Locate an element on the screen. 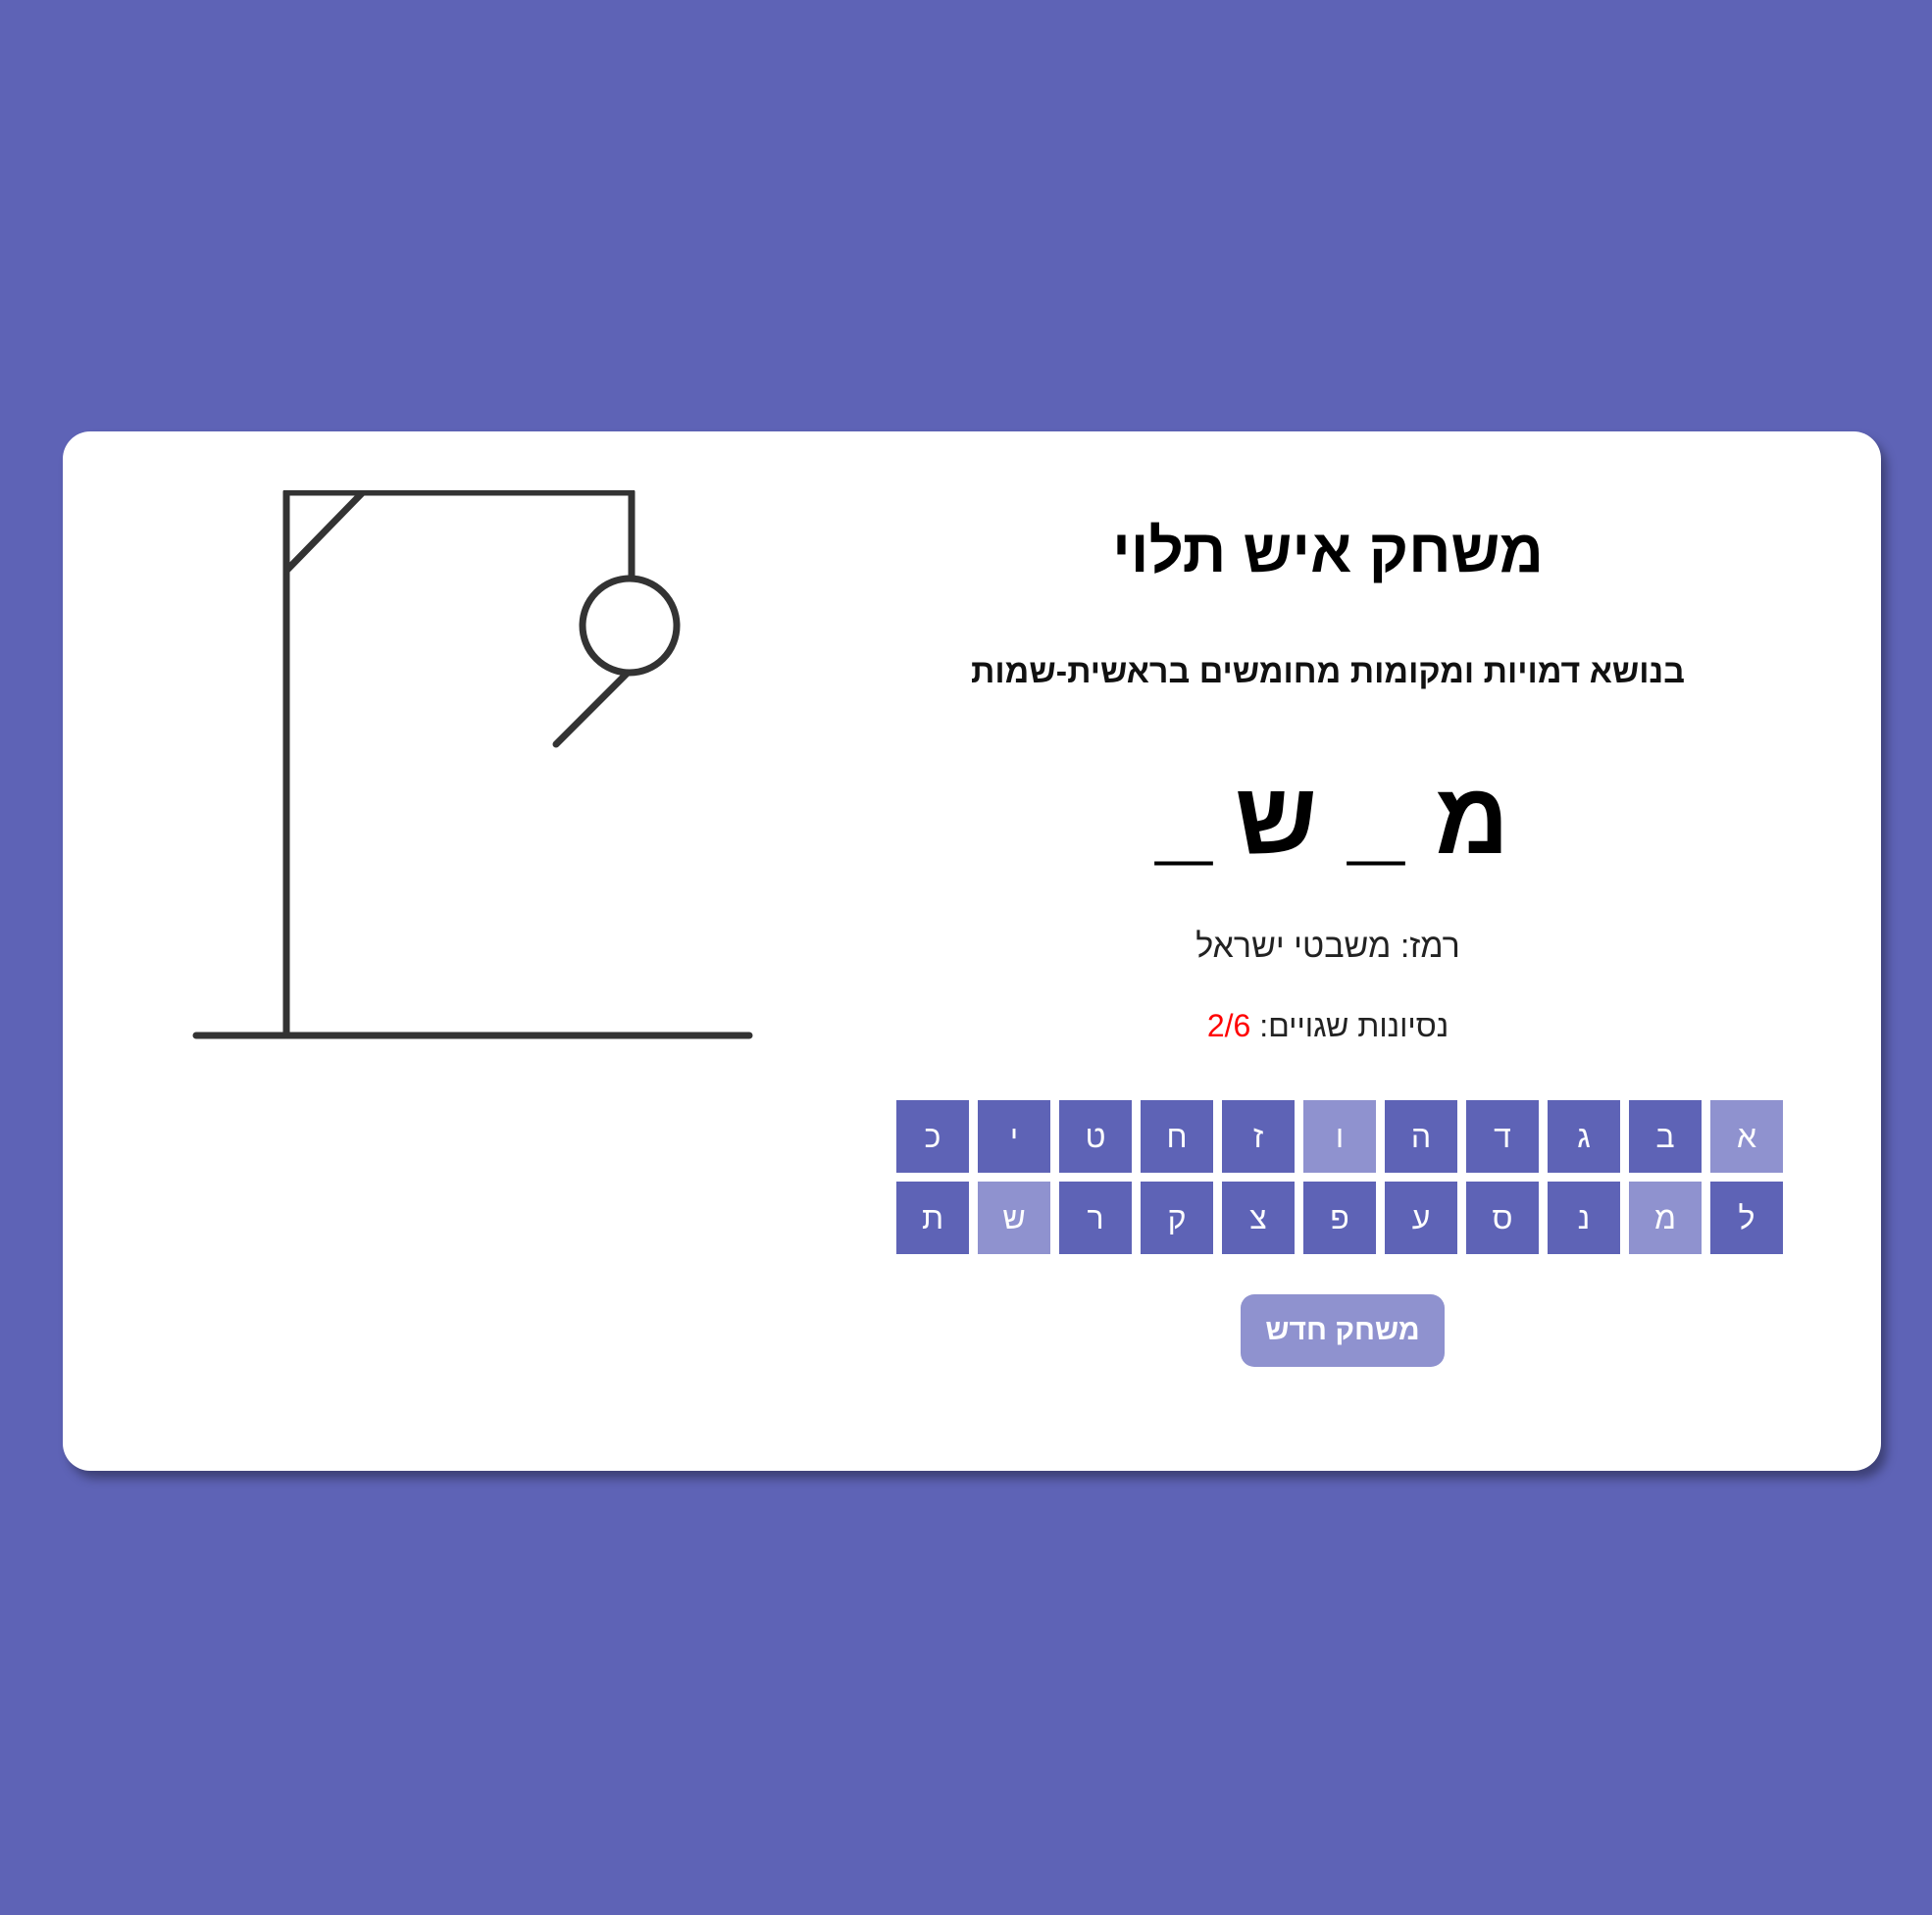 Image resolution: width=1932 pixels, height=1915 pixels. letter-key: ת is located at coordinates (932, 1218).